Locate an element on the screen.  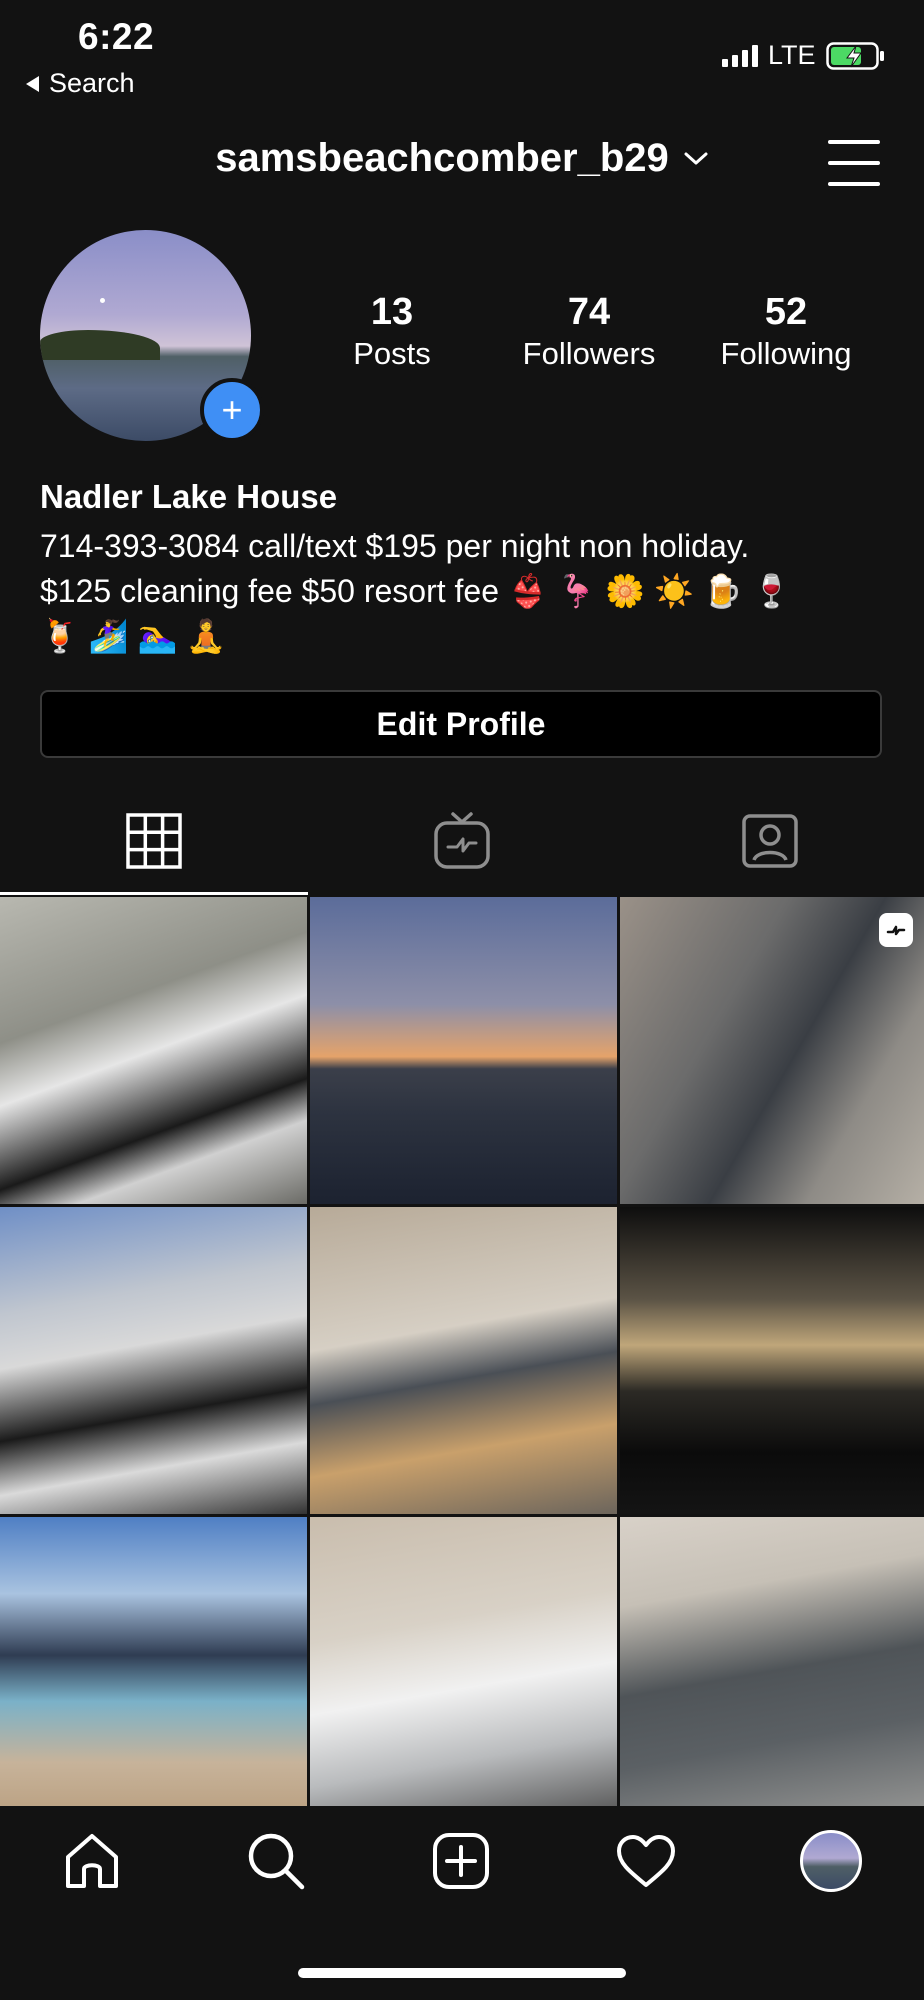
home-indicator is located at coordinates (462, 1973).